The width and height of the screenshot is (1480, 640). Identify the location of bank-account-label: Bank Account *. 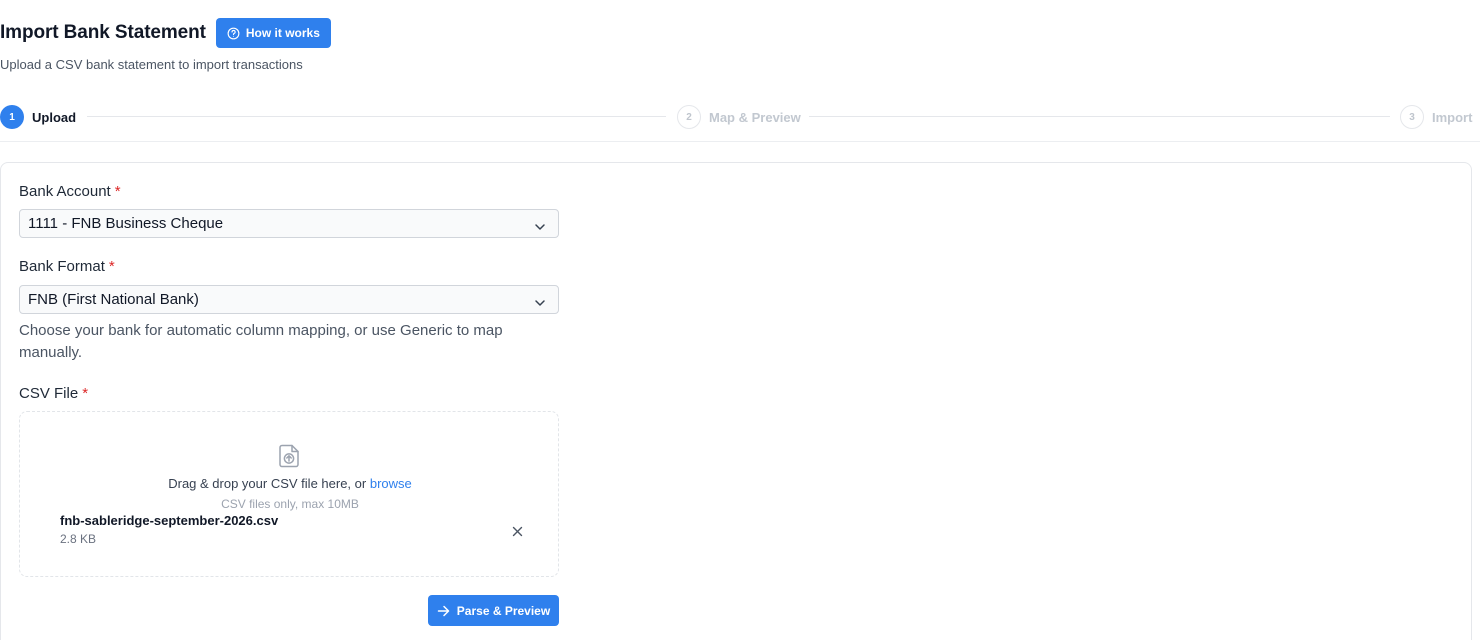
(70, 191).